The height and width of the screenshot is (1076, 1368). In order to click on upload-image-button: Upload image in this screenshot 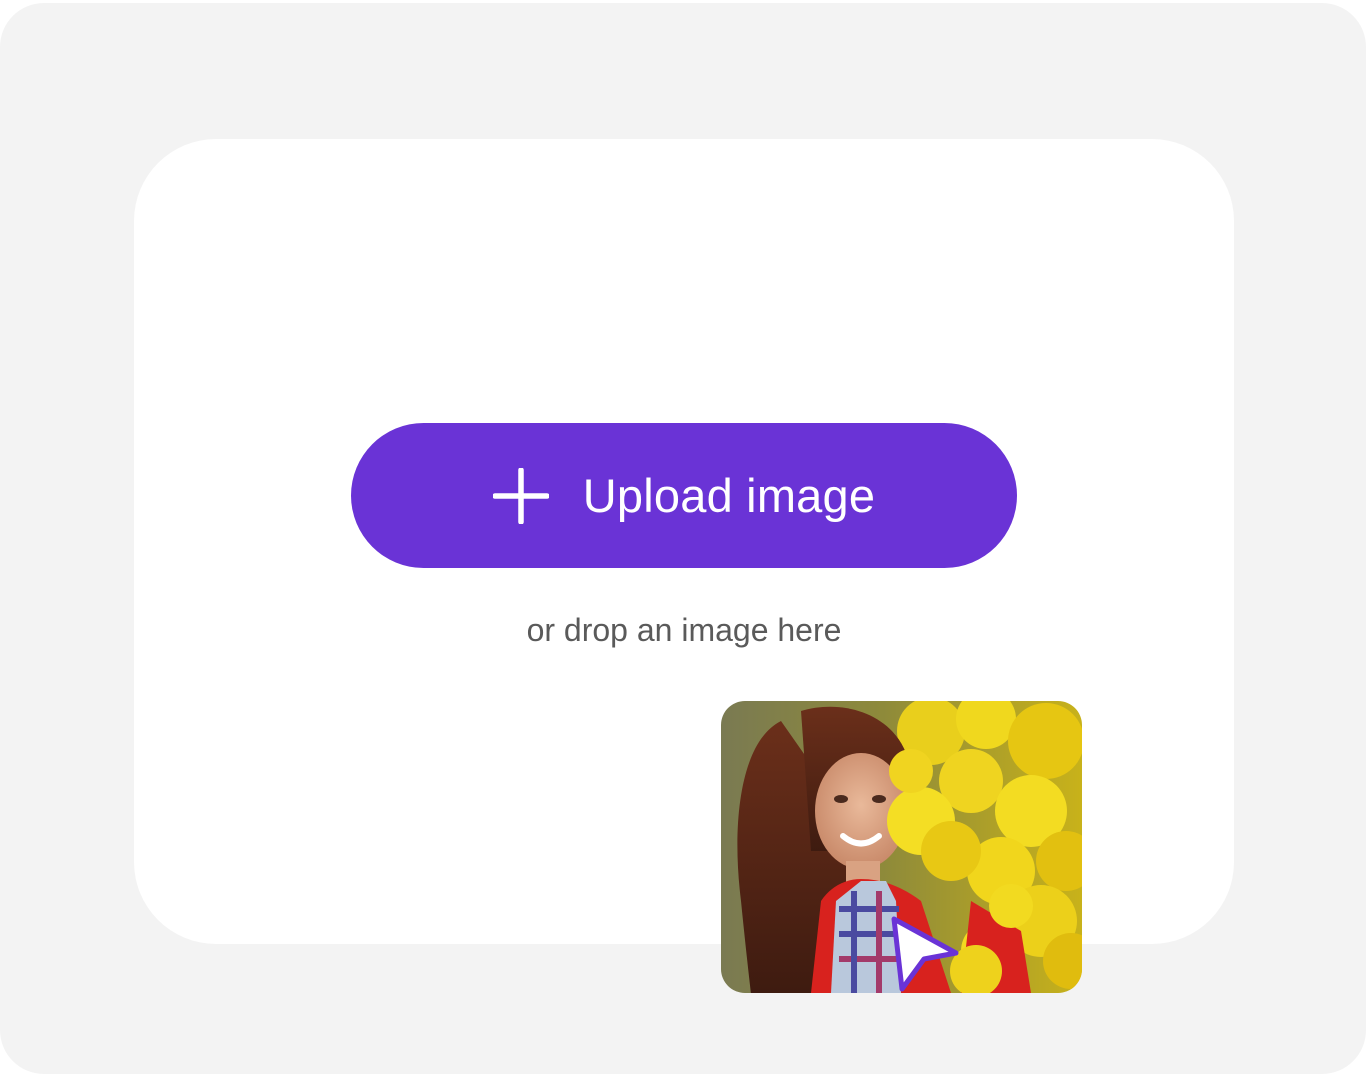, I will do `click(684, 495)`.